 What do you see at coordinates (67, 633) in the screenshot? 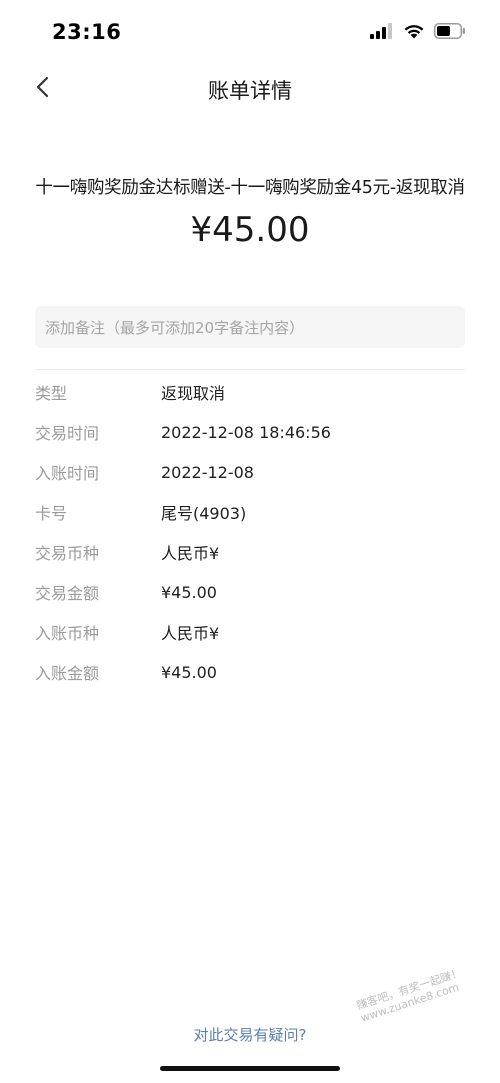
I see `detail-label: 入账币种` at bounding box center [67, 633].